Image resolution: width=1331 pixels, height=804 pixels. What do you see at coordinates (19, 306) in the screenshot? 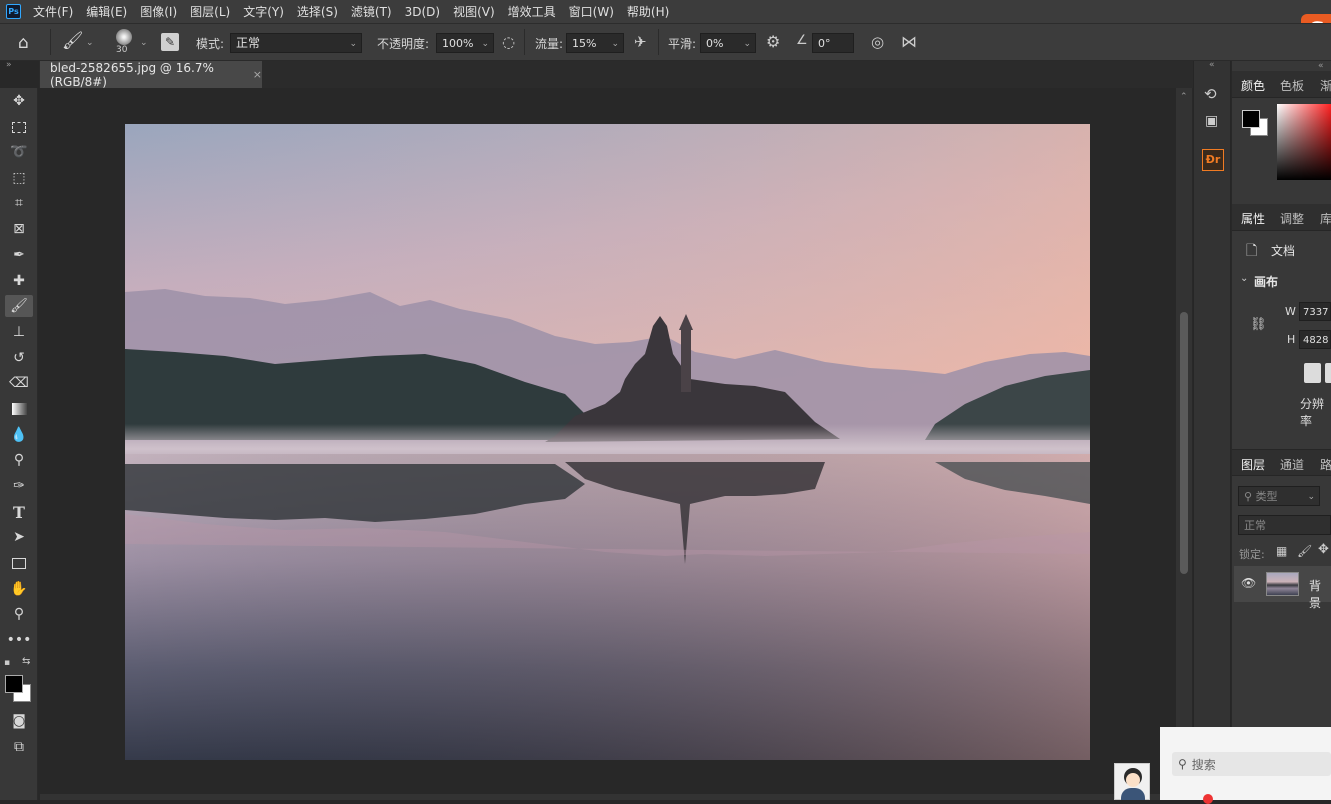
I see `brush-tool-icon: 🖌` at bounding box center [19, 306].